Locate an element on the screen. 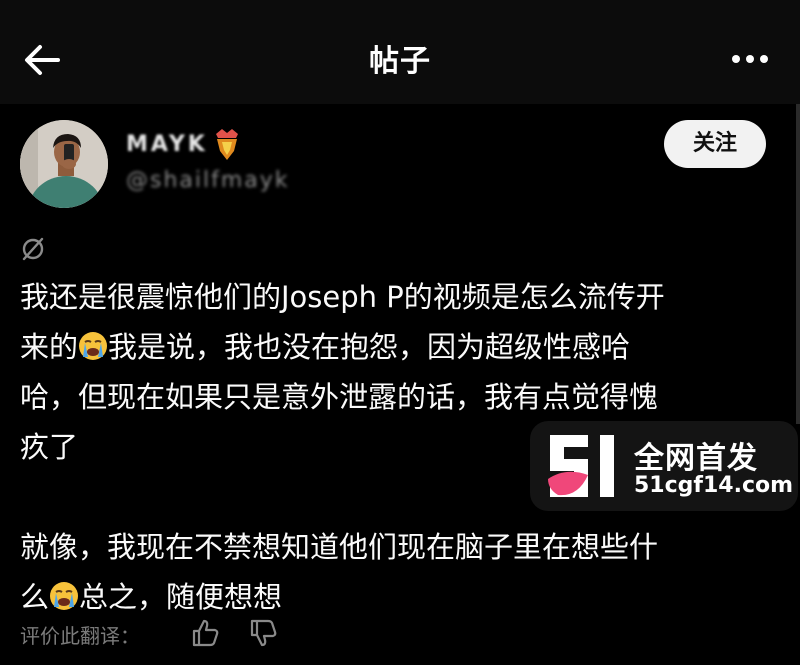 The image size is (800, 665). scrollbar is located at coordinates (798, 264).